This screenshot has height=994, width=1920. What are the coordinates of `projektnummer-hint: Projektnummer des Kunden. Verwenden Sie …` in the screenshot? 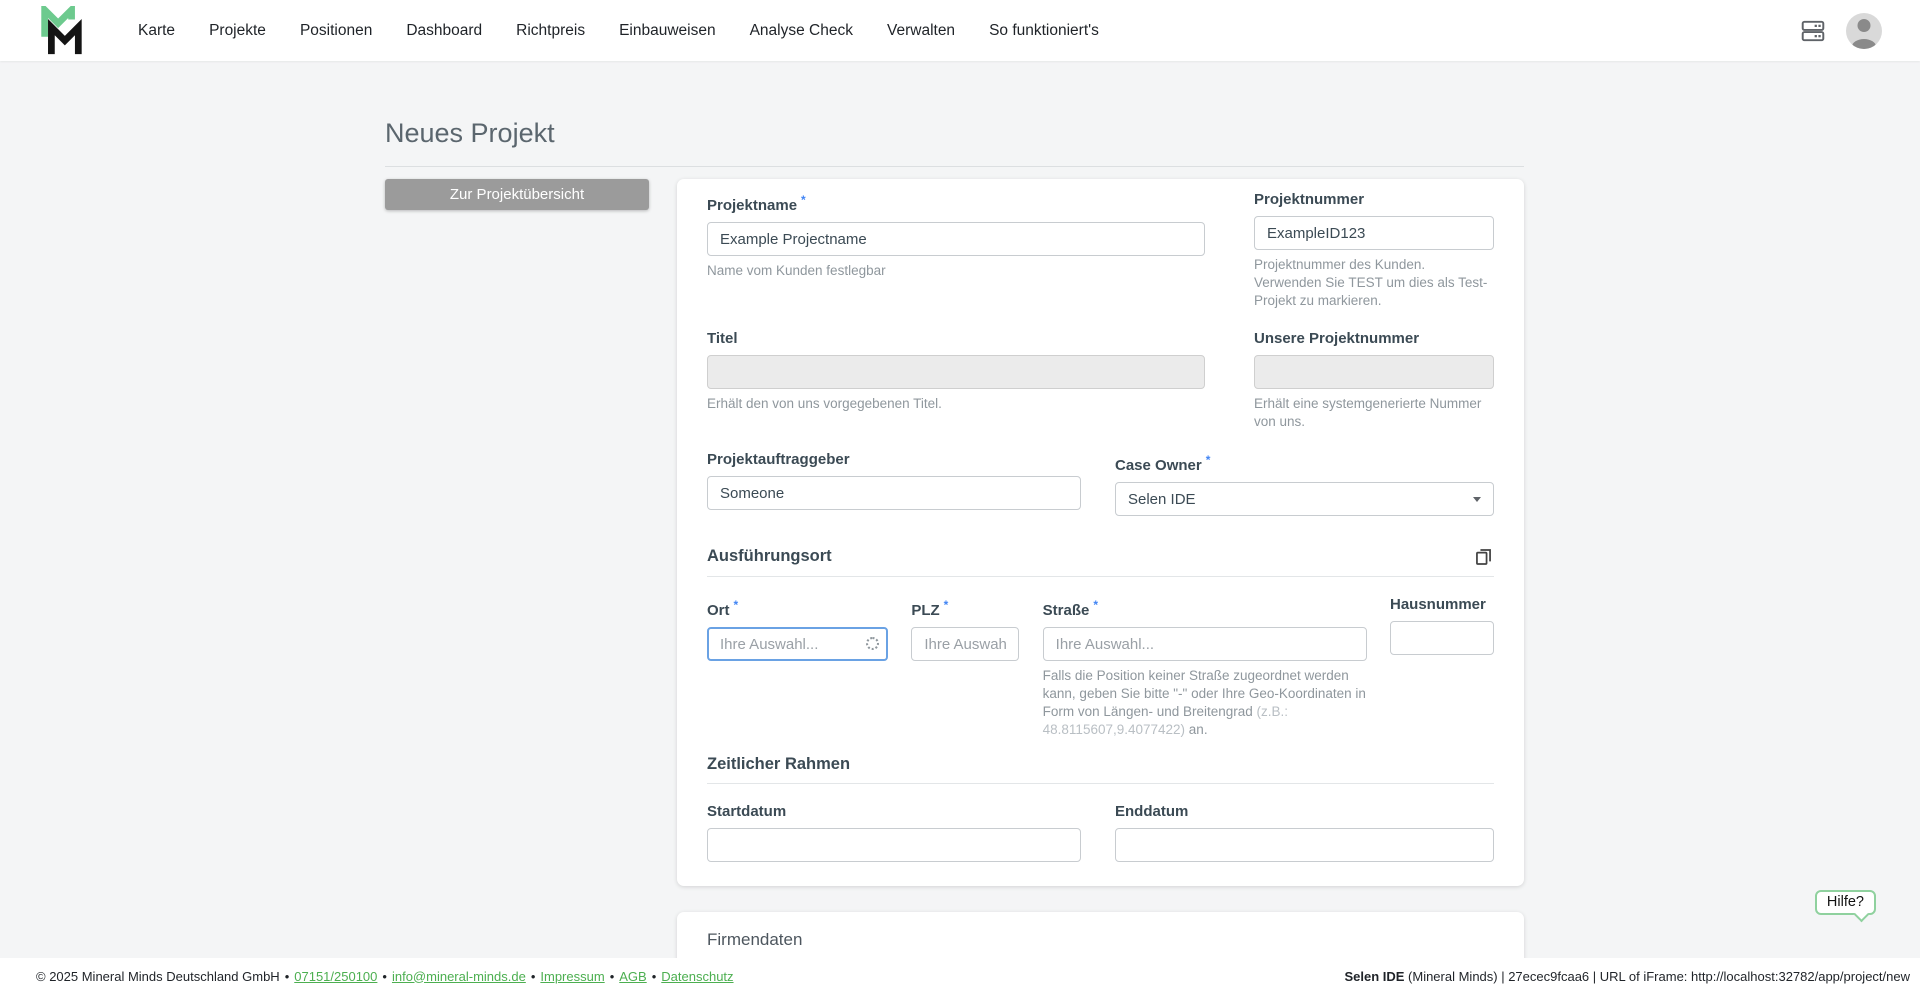 It's located at (1371, 282).